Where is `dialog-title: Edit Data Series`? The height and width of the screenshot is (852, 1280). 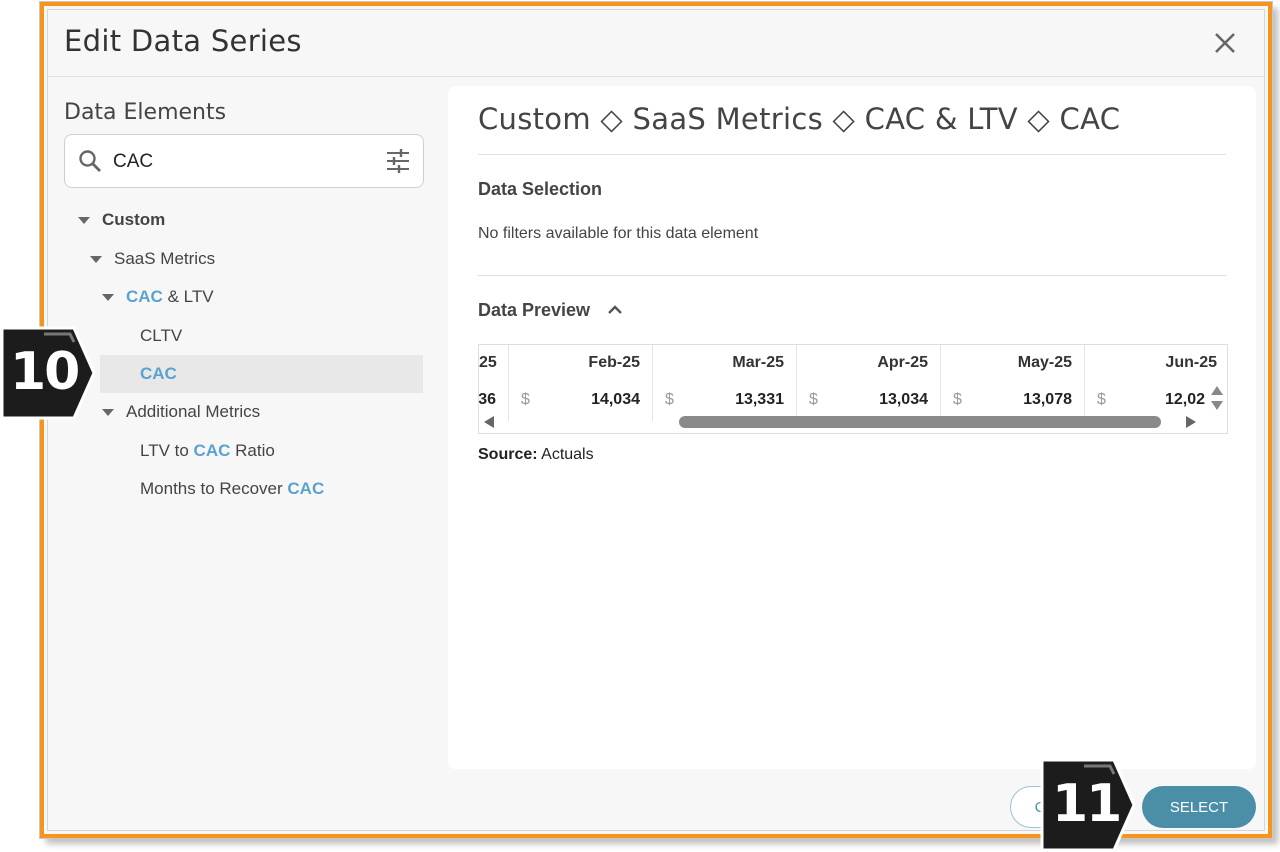 dialog-title: Edit Data Series is located at coordinates (183, 41).